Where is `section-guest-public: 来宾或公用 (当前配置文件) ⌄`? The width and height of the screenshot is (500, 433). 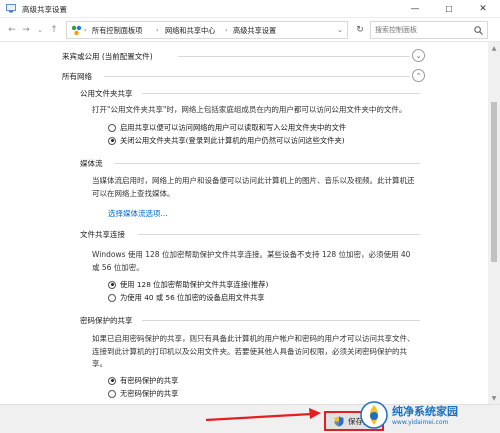 section-guest-public: 来宾或公用 (当前配置文件) ⌄ is located at coordinates (246, 56).